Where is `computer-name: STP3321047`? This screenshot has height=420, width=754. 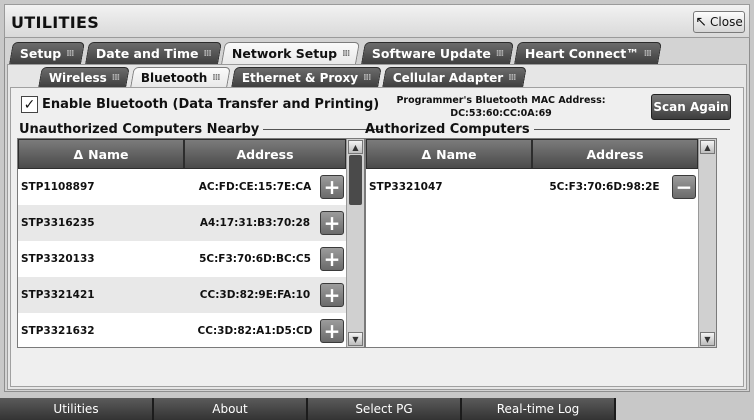 computer-name: STP3321047 is located at coordinates (406, 187).